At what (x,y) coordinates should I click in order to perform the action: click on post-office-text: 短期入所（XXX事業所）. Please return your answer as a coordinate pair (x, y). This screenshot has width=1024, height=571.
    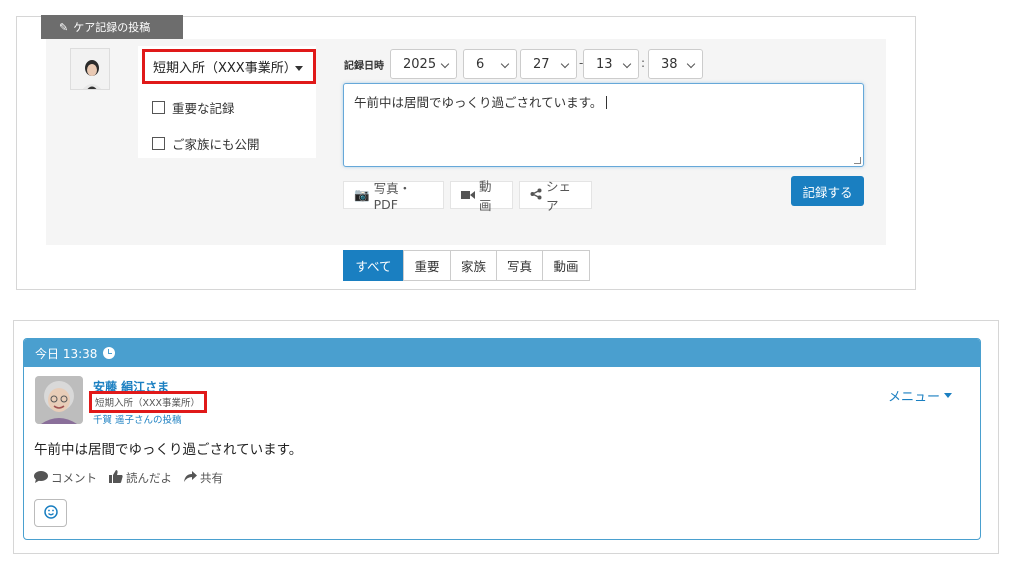
    Looking at the image, I should click on (148, 403).